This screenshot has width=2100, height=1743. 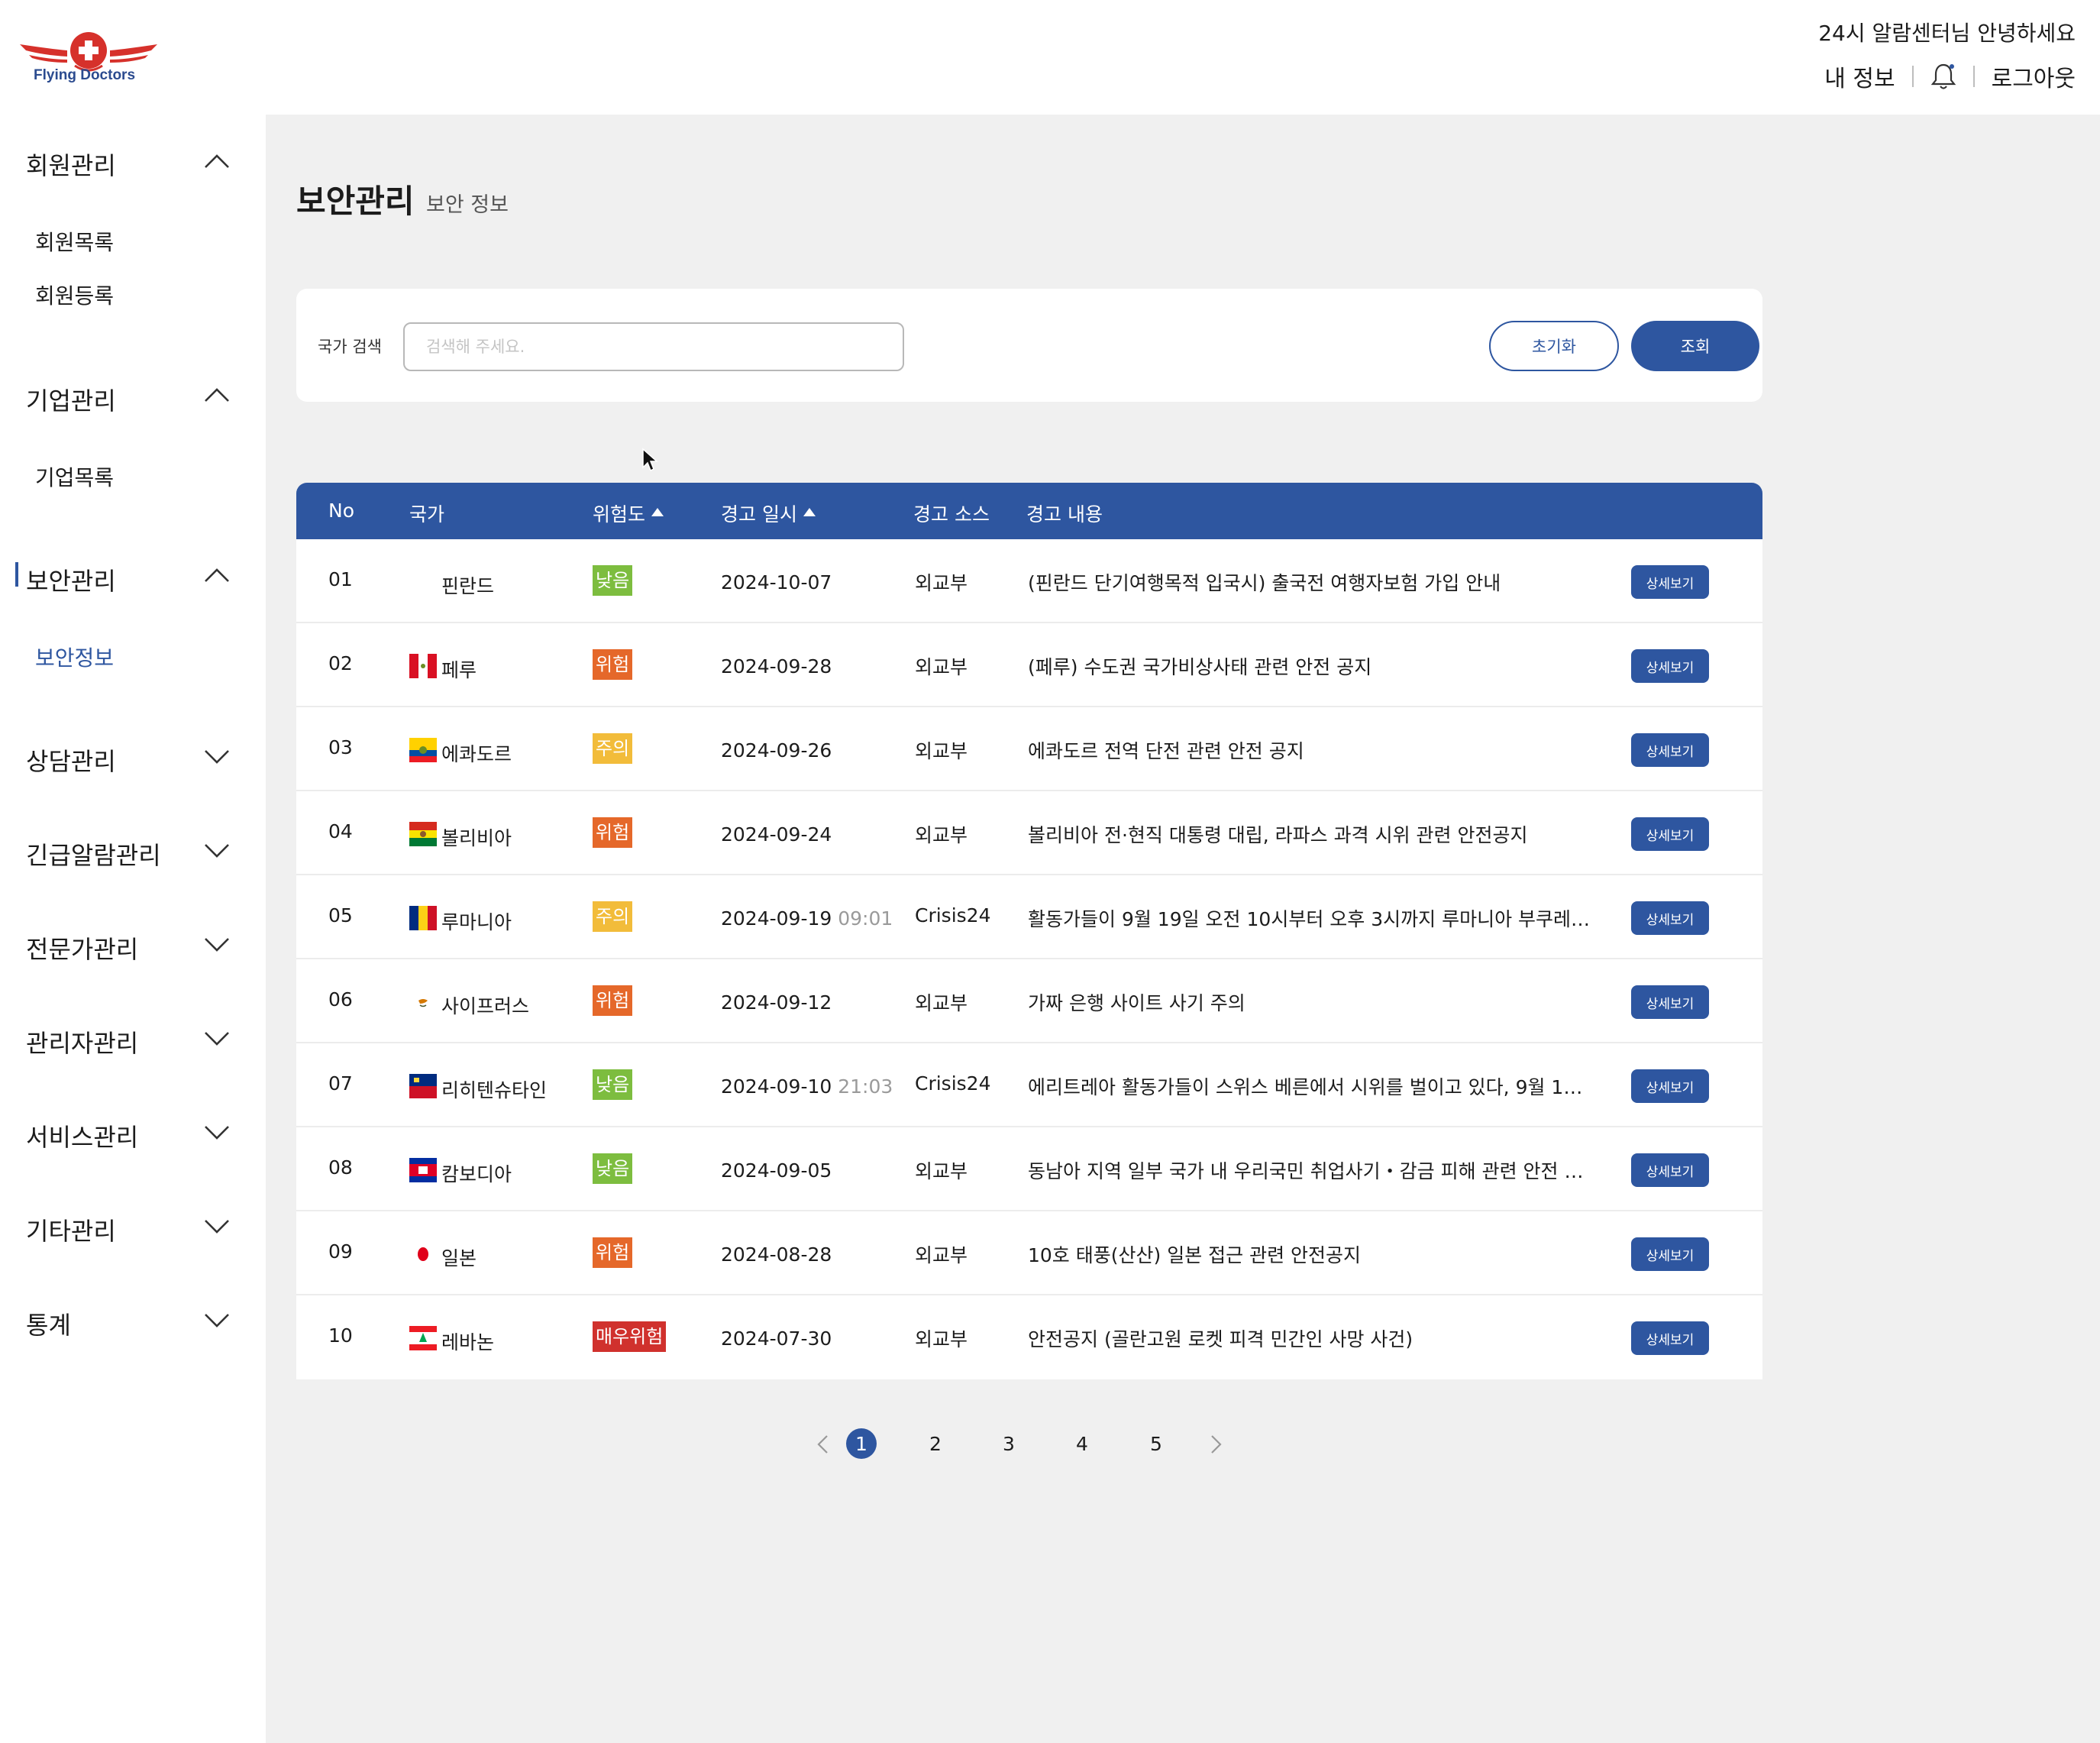 What do you see at coordinates (1009, 1444) in the screenshot?
I see `page-3: 3` at bounding box center [1009, 1444].